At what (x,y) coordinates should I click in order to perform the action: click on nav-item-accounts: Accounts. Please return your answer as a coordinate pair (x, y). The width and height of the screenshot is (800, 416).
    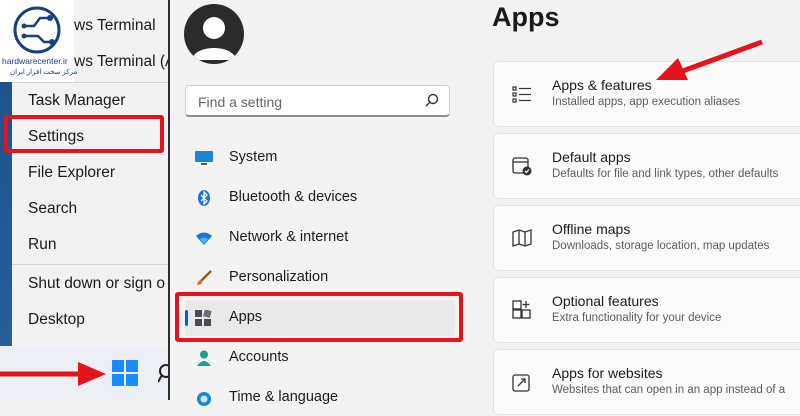
    Looking at the image, I should click on (320, 358).